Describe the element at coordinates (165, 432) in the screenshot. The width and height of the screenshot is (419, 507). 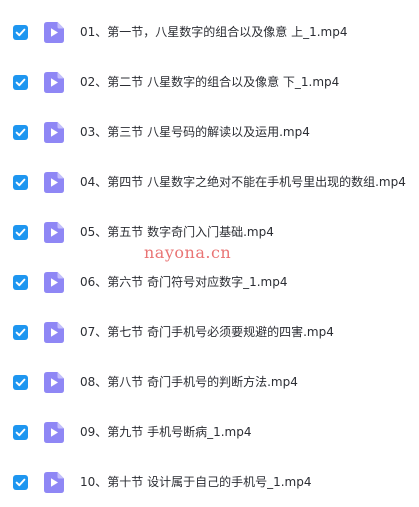
I see `file-name: 09、第九节 手机号断病_1.mp4` at that location.